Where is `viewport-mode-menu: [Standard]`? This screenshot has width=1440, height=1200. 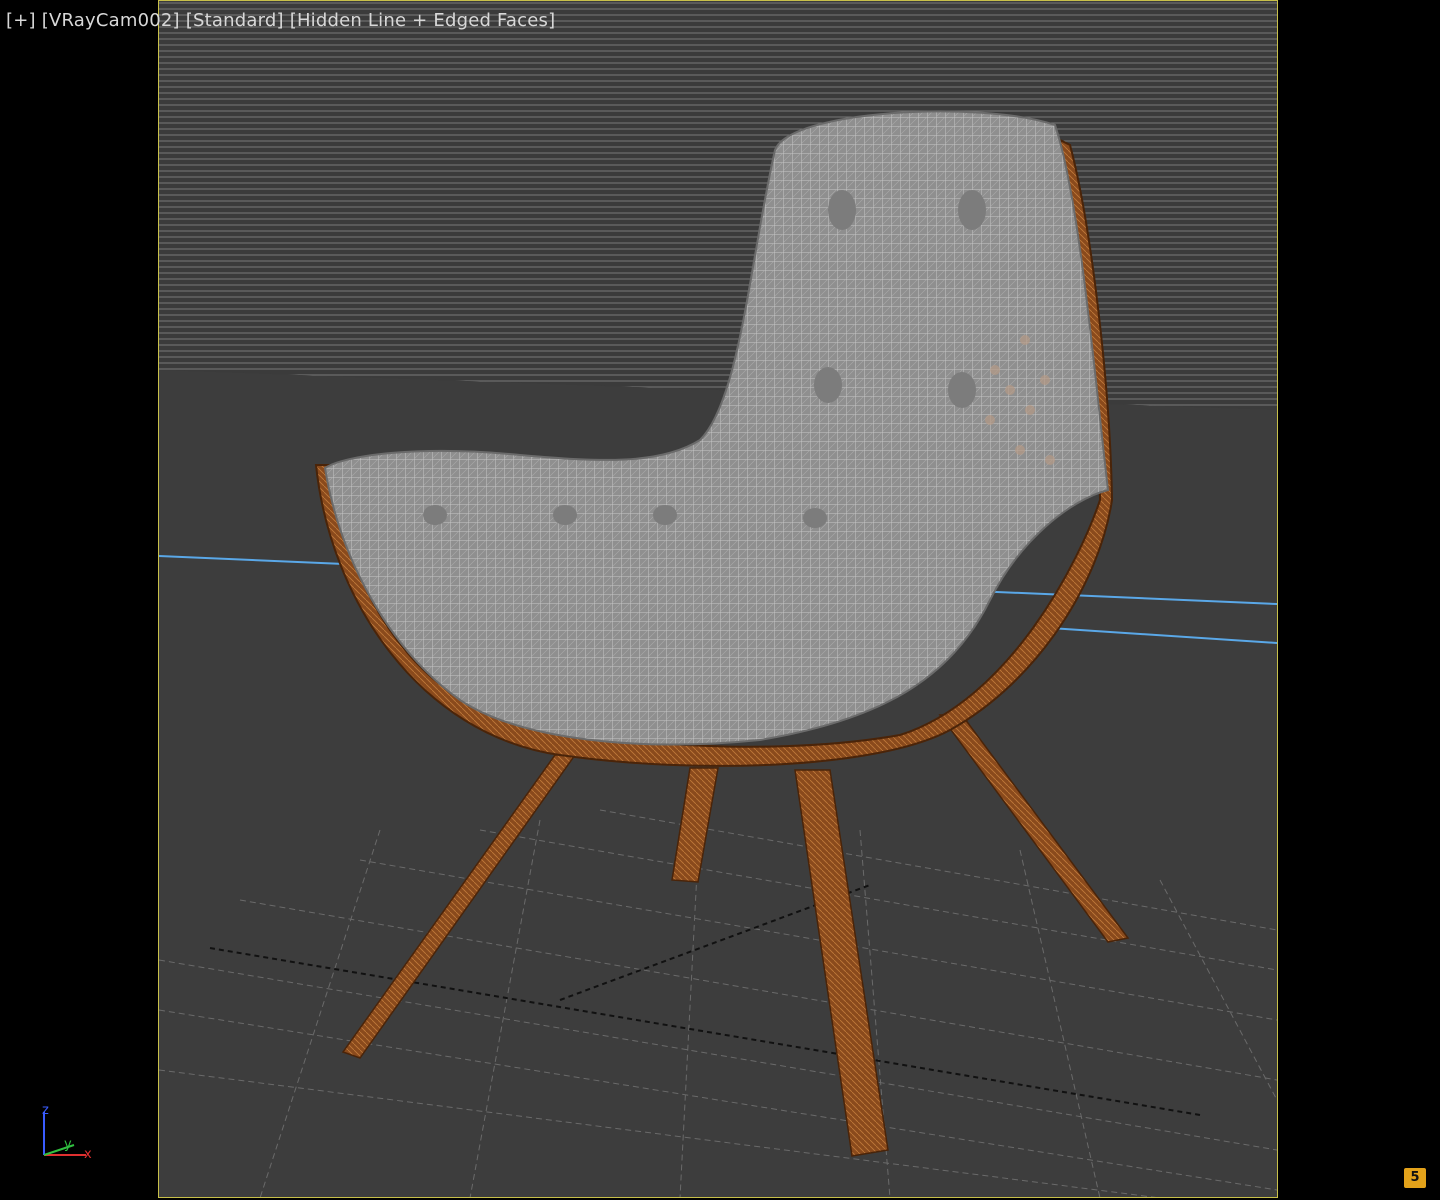 viewport-mode-menu: [Standard] is located at coordinates (235, 20).